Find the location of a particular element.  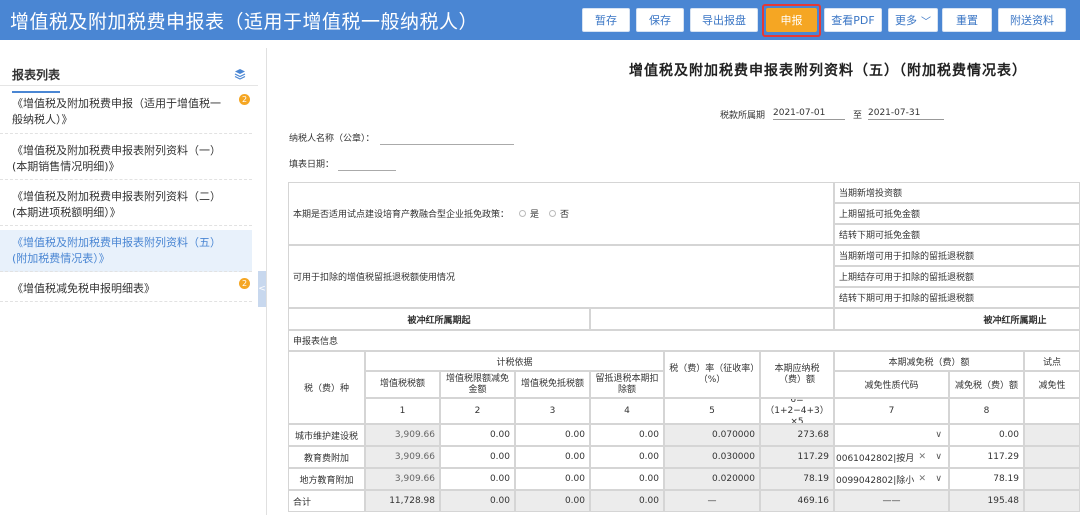

sidebar-item-label: 《增值税及附加税费申报表附列资料（二）(本期进项税额明细）》 is located at coordinates (116, 204).